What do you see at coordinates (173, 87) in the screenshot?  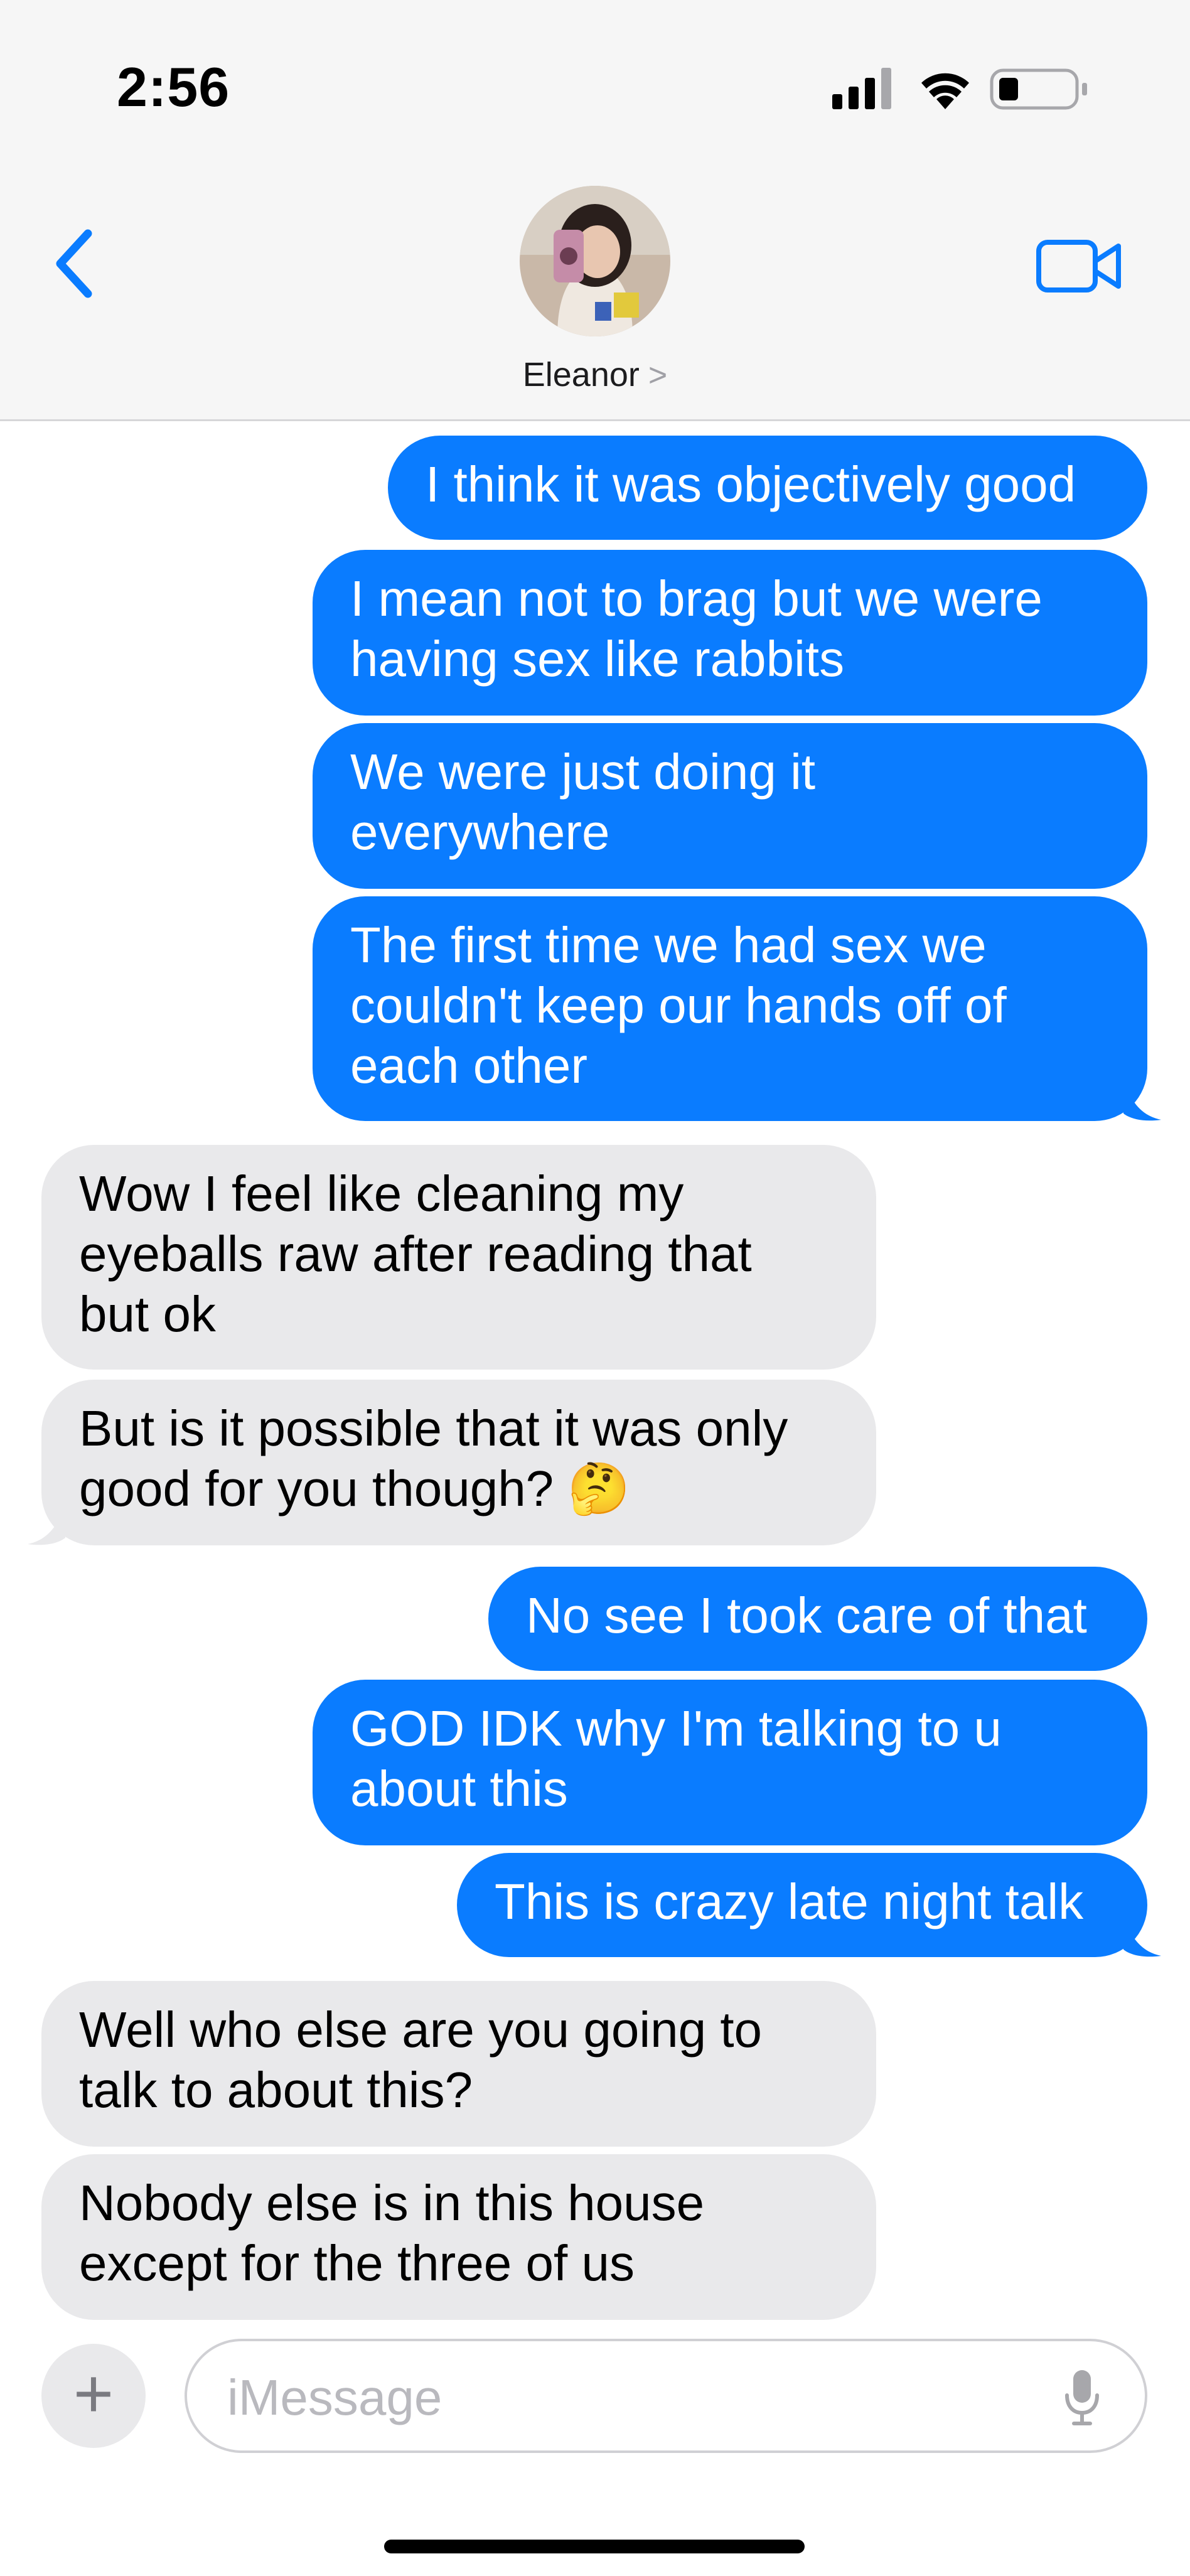 I see `status-time: 2:56` at bounding box center [173, 87].